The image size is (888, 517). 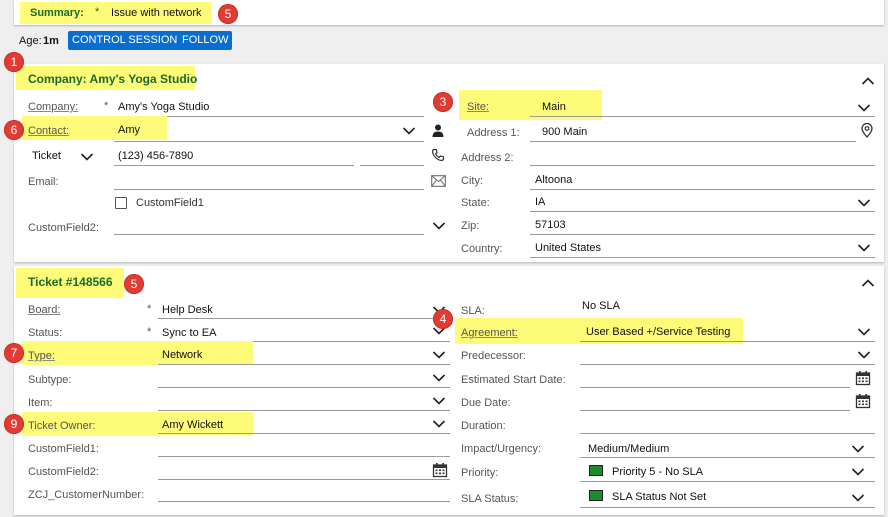 What do you see at coordinates (443, 319) in the screenshot?
I see `annotation-badge-agreement: 4` at bounding box center [443, 319].